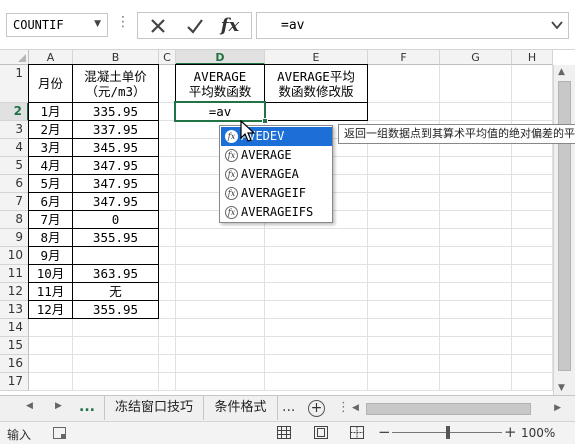 The image size is (575, 444). I want to click on autocomplete-item-averageif: fx AVERAGEIF, so click(276, 193).